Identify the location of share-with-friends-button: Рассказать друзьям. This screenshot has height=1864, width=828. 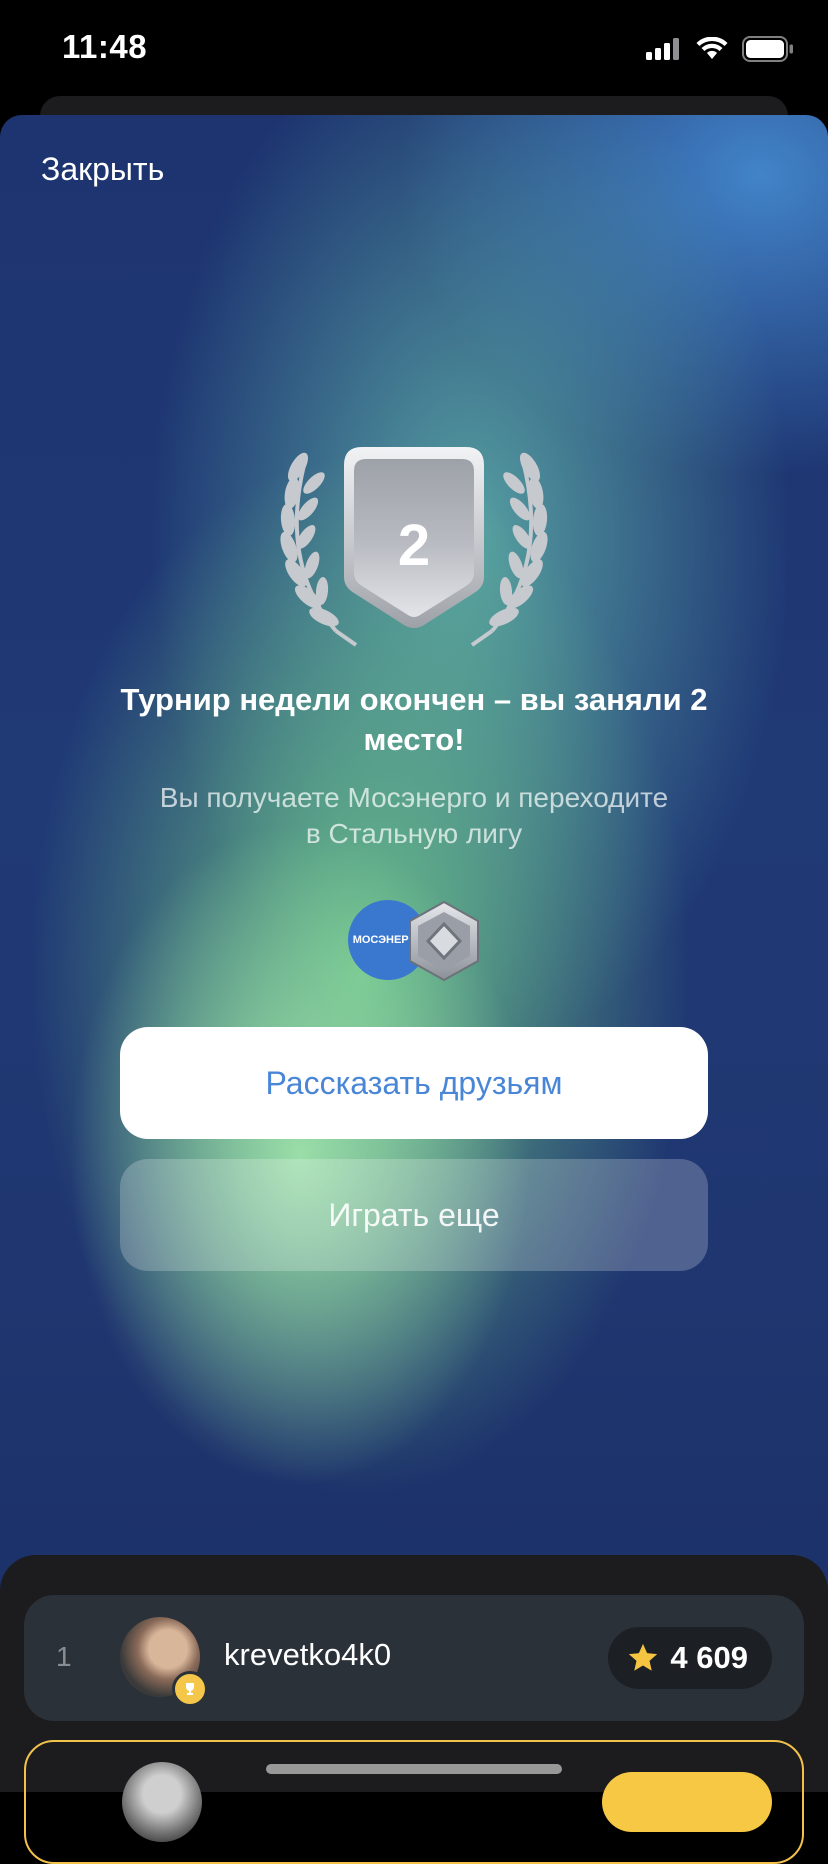
(414, 1083).